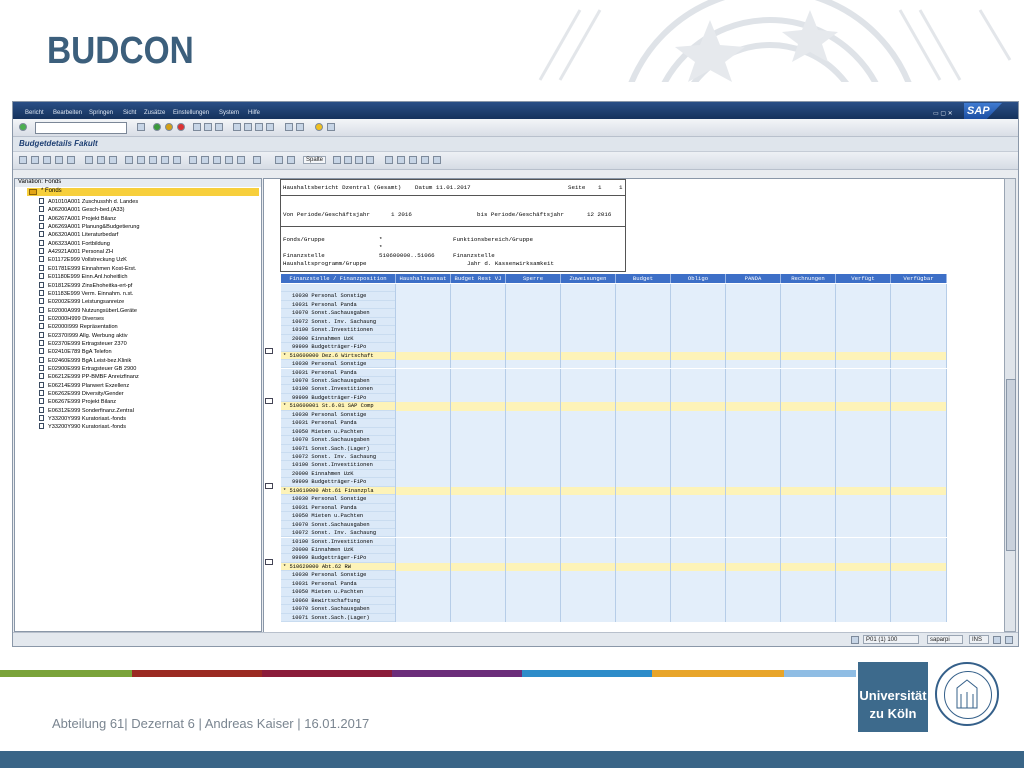 The image size is (1024, 768). Describe the element at coordinates (169, 127) in the screenshot. I see `exit-icon` at that location.